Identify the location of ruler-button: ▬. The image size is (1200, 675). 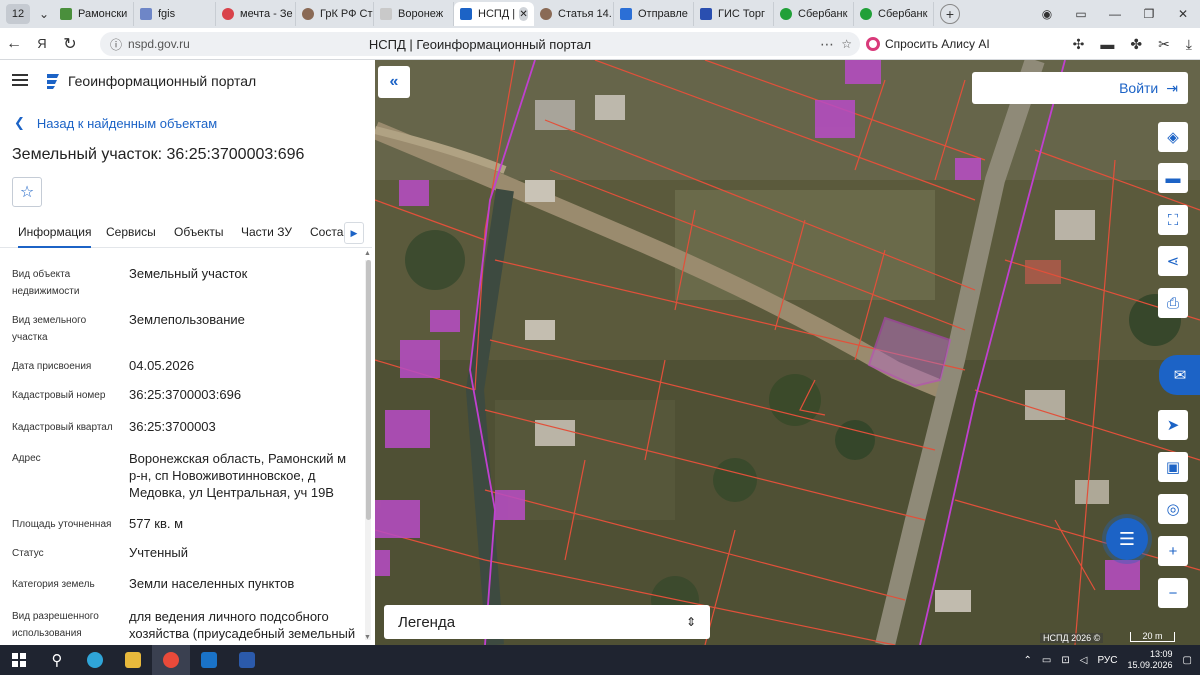
(1173, 178).